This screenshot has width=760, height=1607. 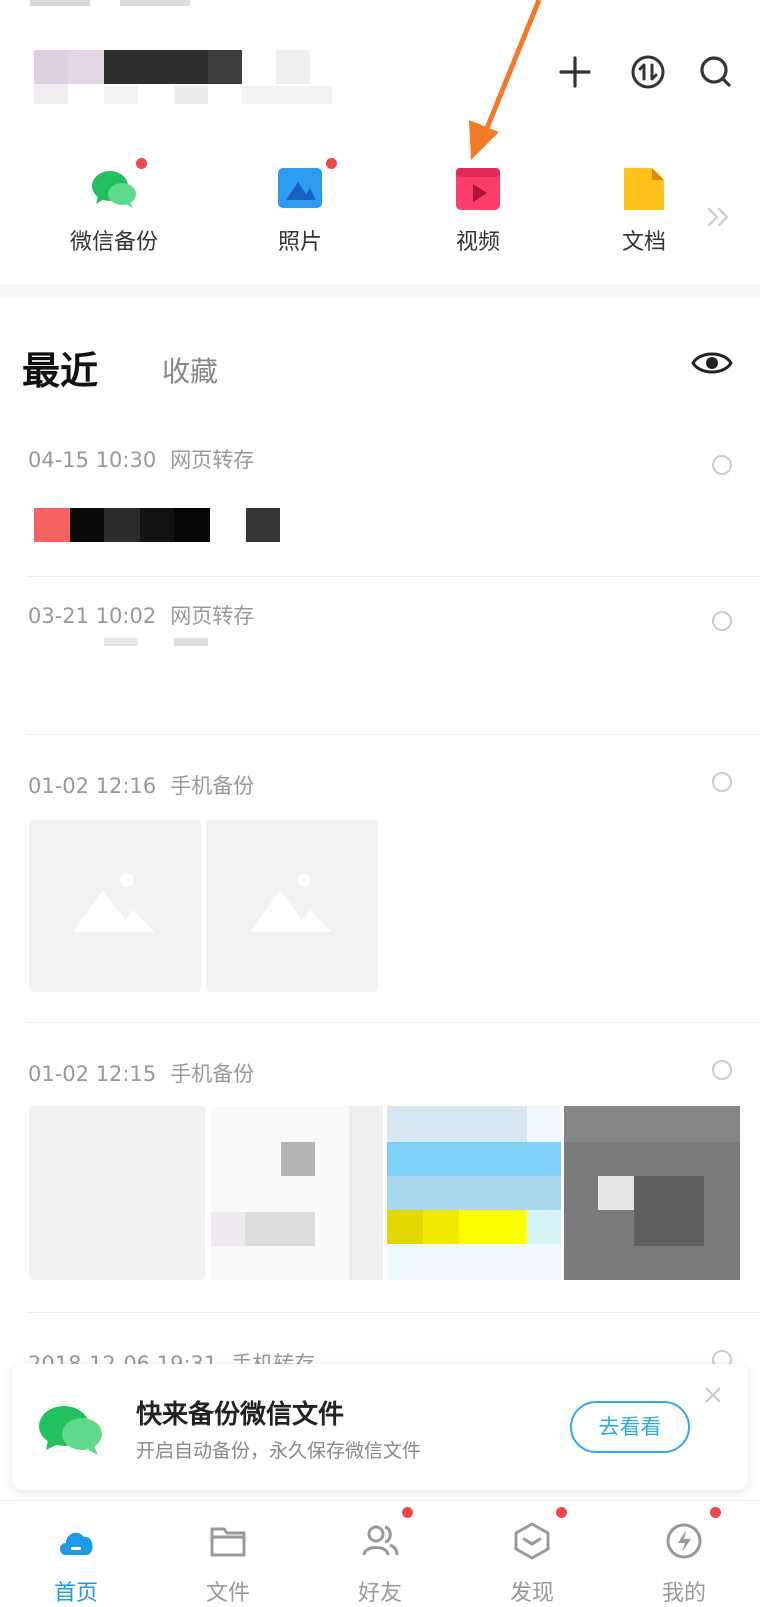 What do you see at coordinates (279, 1451) in the screenshot?
I see `banner-subtitle: 开启自动备份，永久保存微信文件` at bounding box center [279, 1451].